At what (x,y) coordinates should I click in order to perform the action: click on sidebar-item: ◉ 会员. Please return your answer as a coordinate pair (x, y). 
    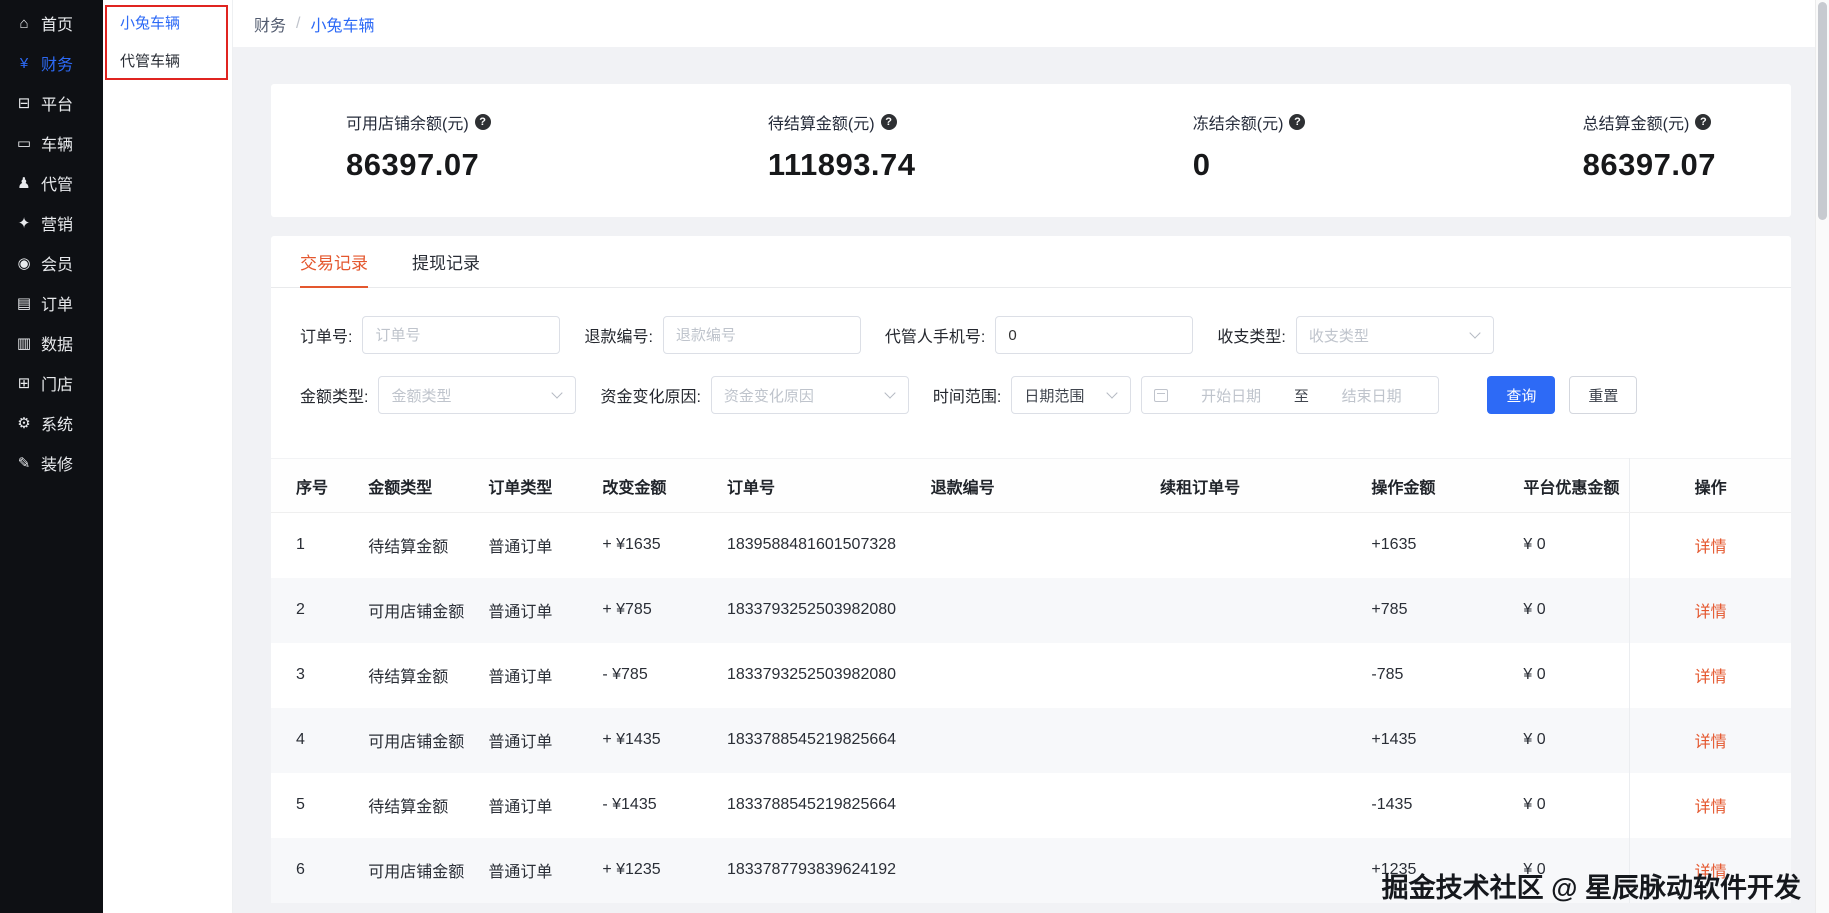
    Looking at the image, I should click on (51, 263).